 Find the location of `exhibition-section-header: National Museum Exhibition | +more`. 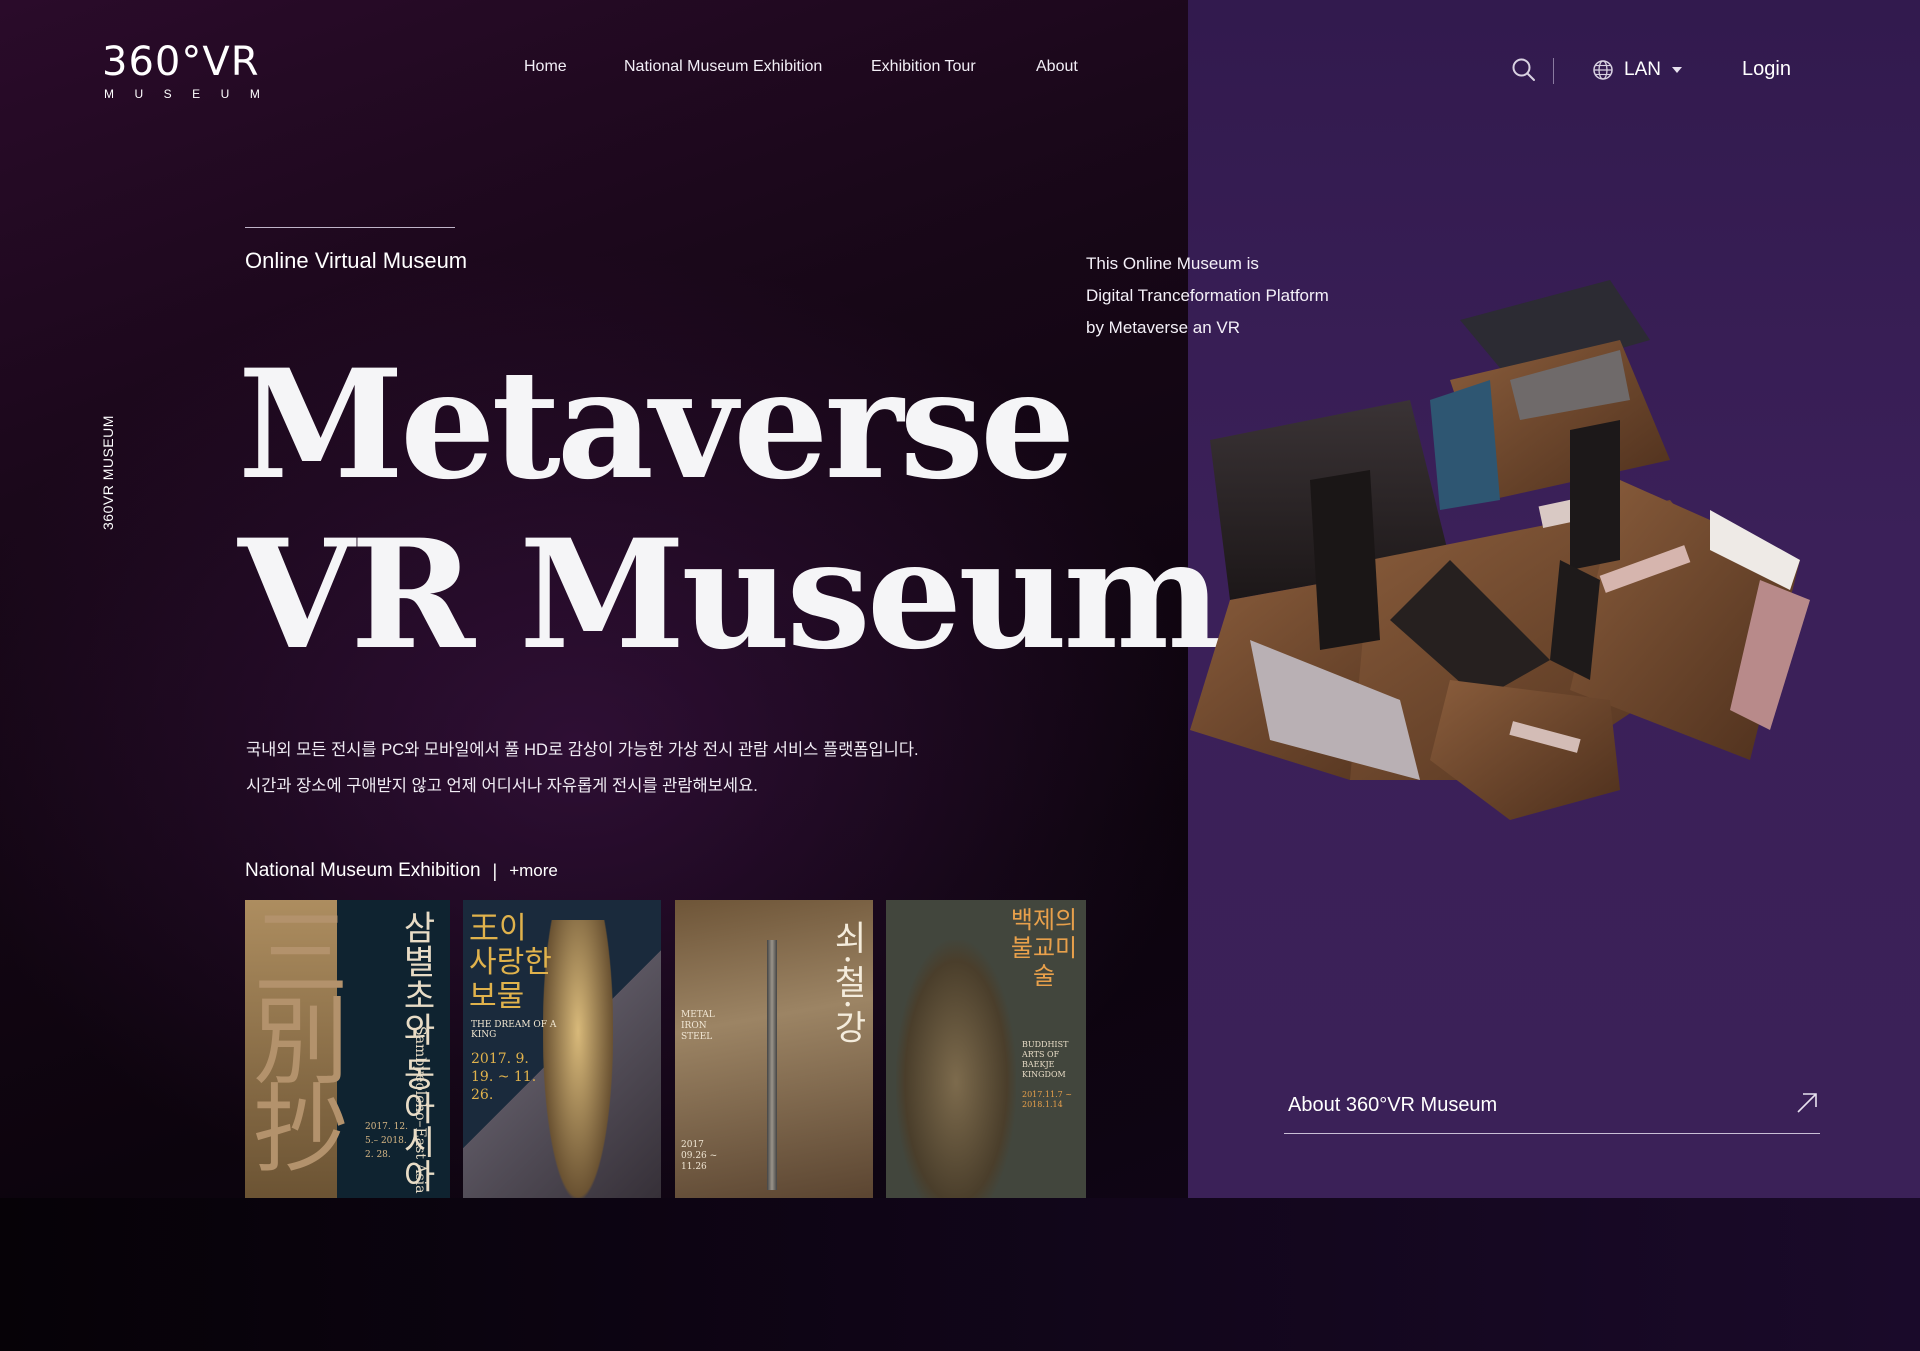

exhibition-section-header: National Museum Exhibition | +more is located at coordinates (401, 871).